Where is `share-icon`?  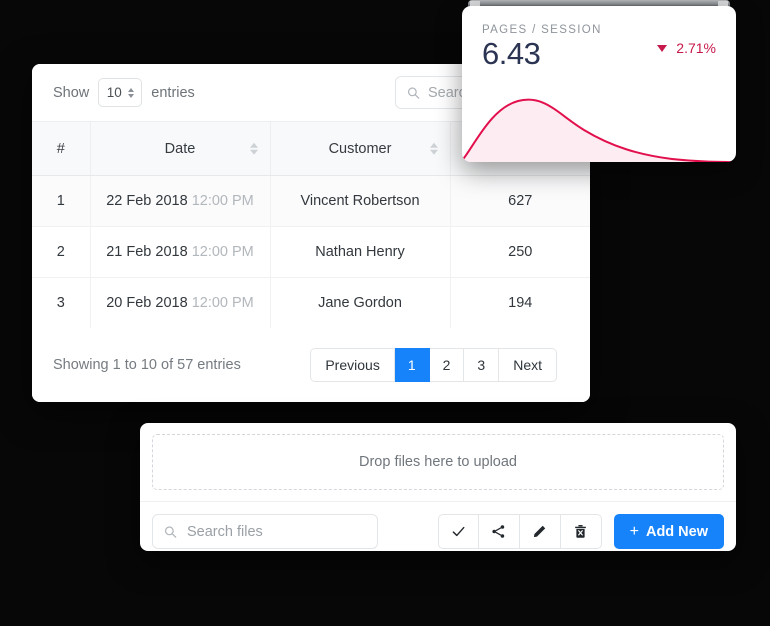 share-icon is located at coordinates (498, 531).